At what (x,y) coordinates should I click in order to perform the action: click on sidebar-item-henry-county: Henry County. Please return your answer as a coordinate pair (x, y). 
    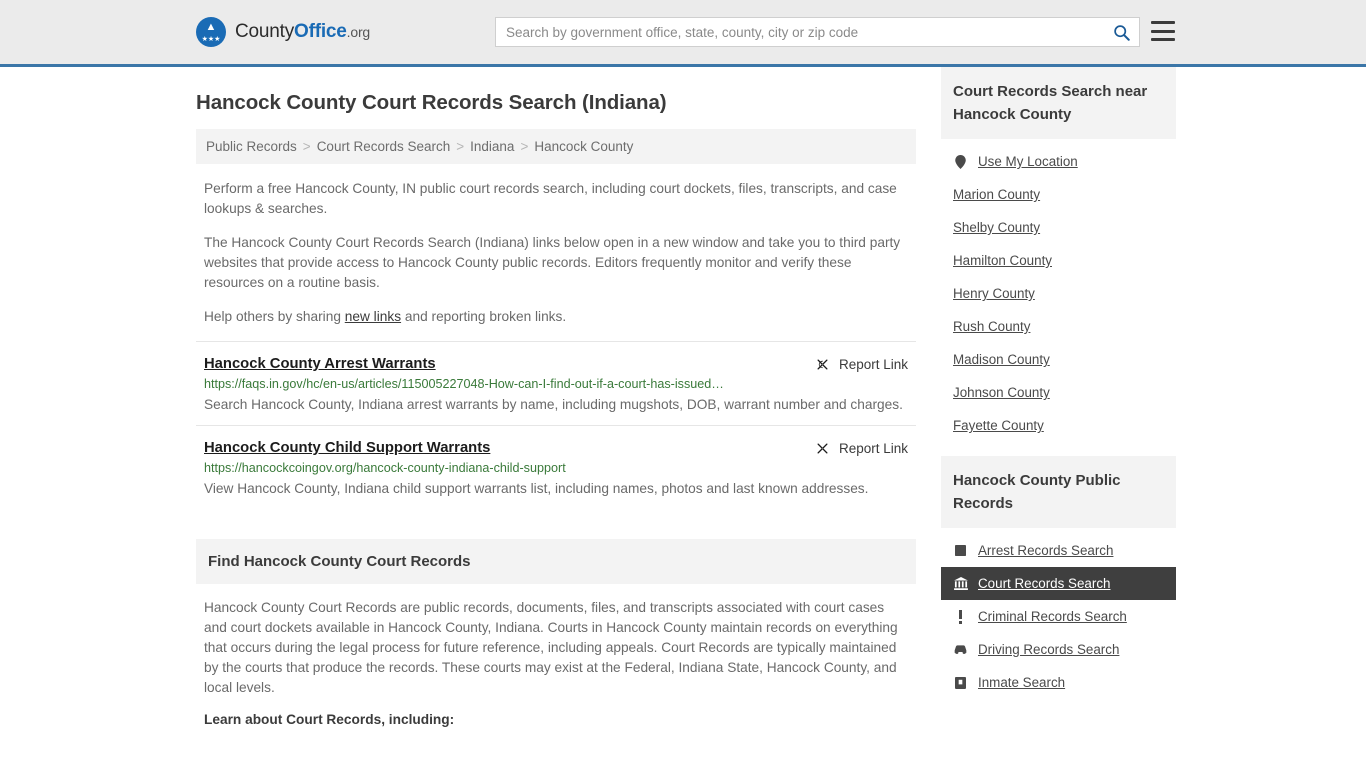
    Looking at the image, I should click on (1058, 293).